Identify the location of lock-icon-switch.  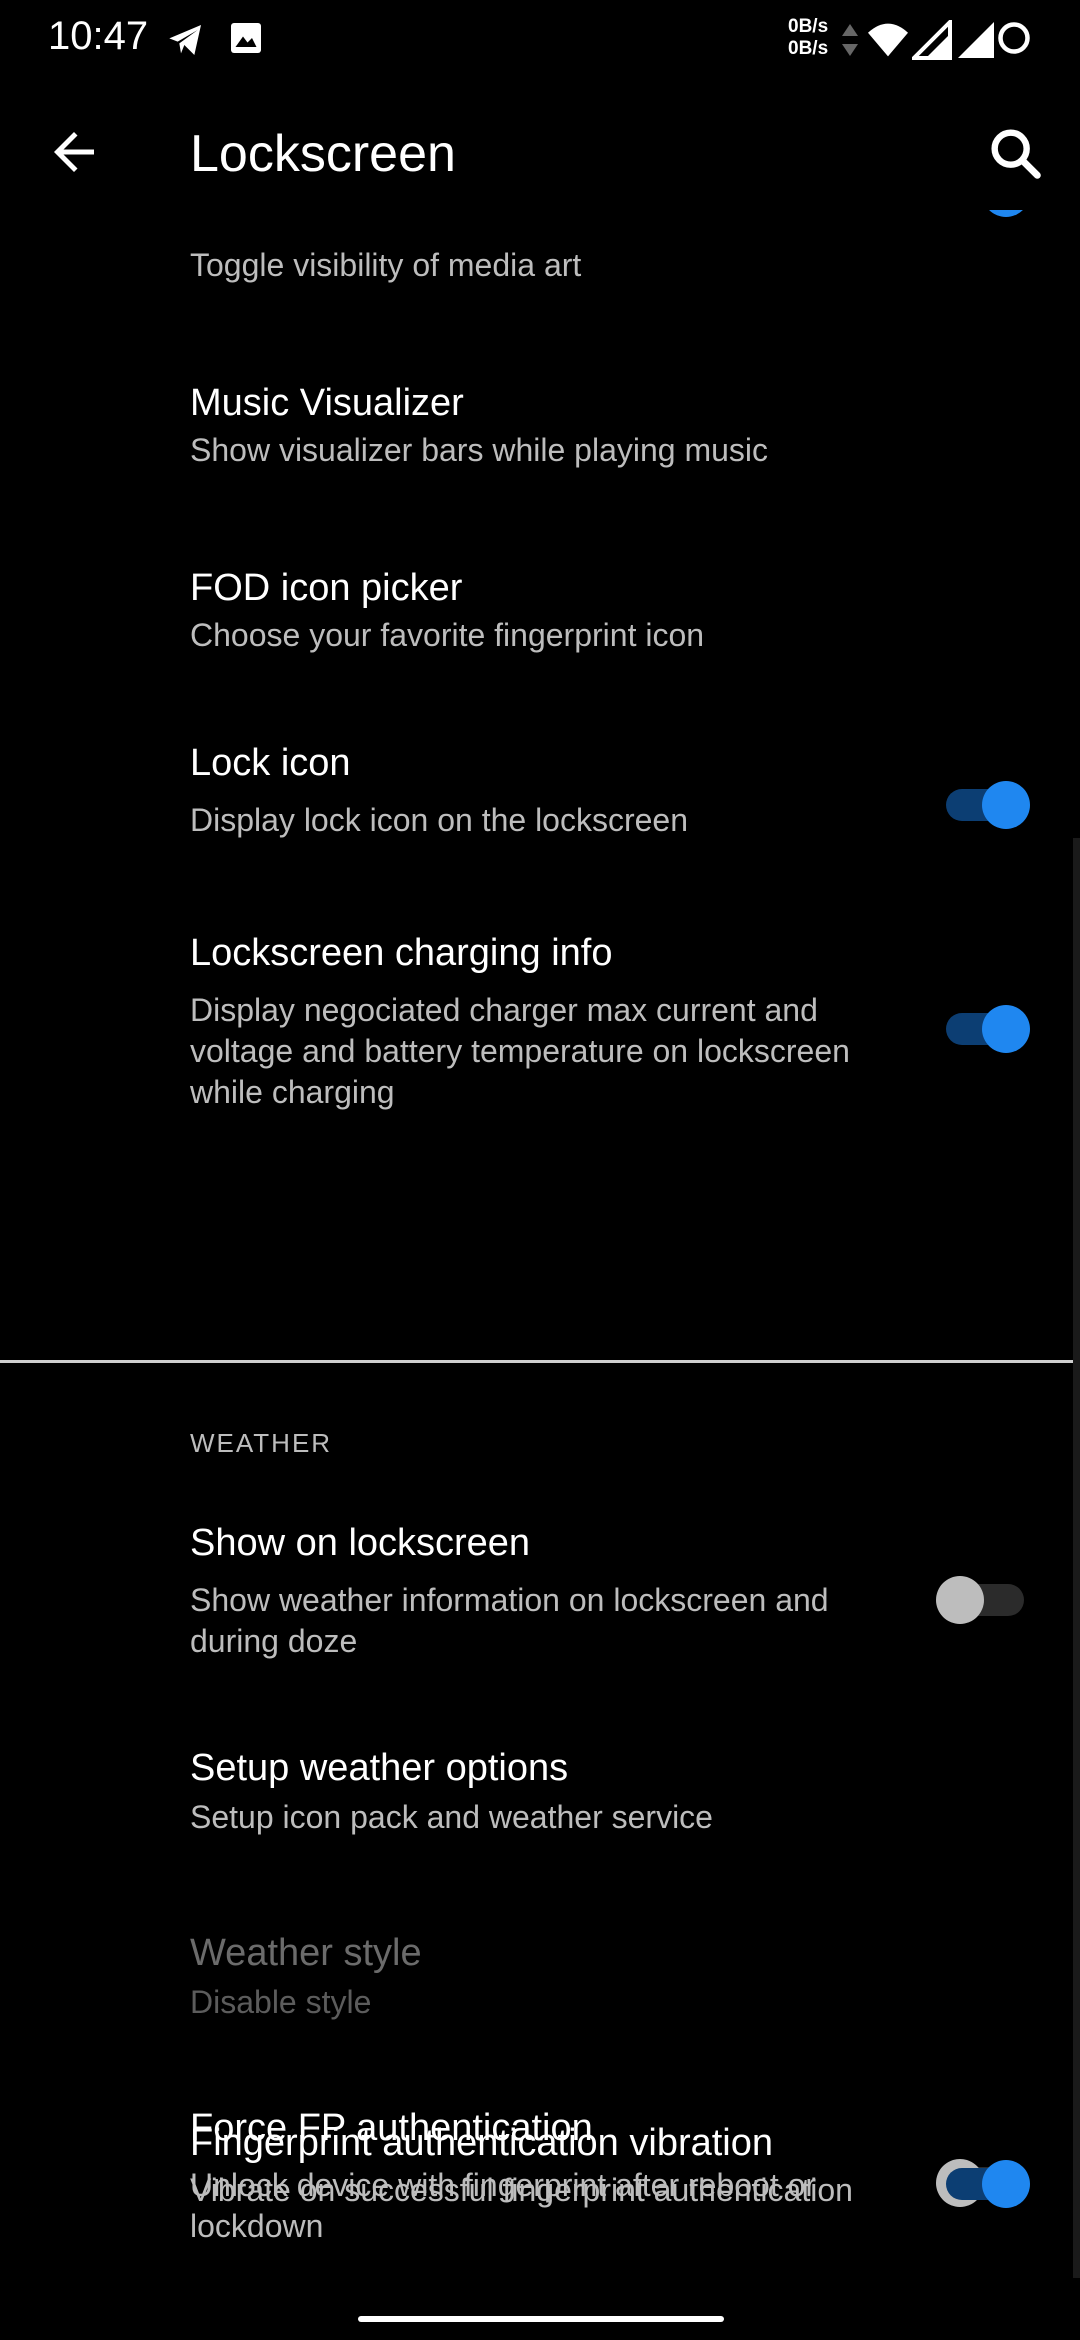
(985, 805).